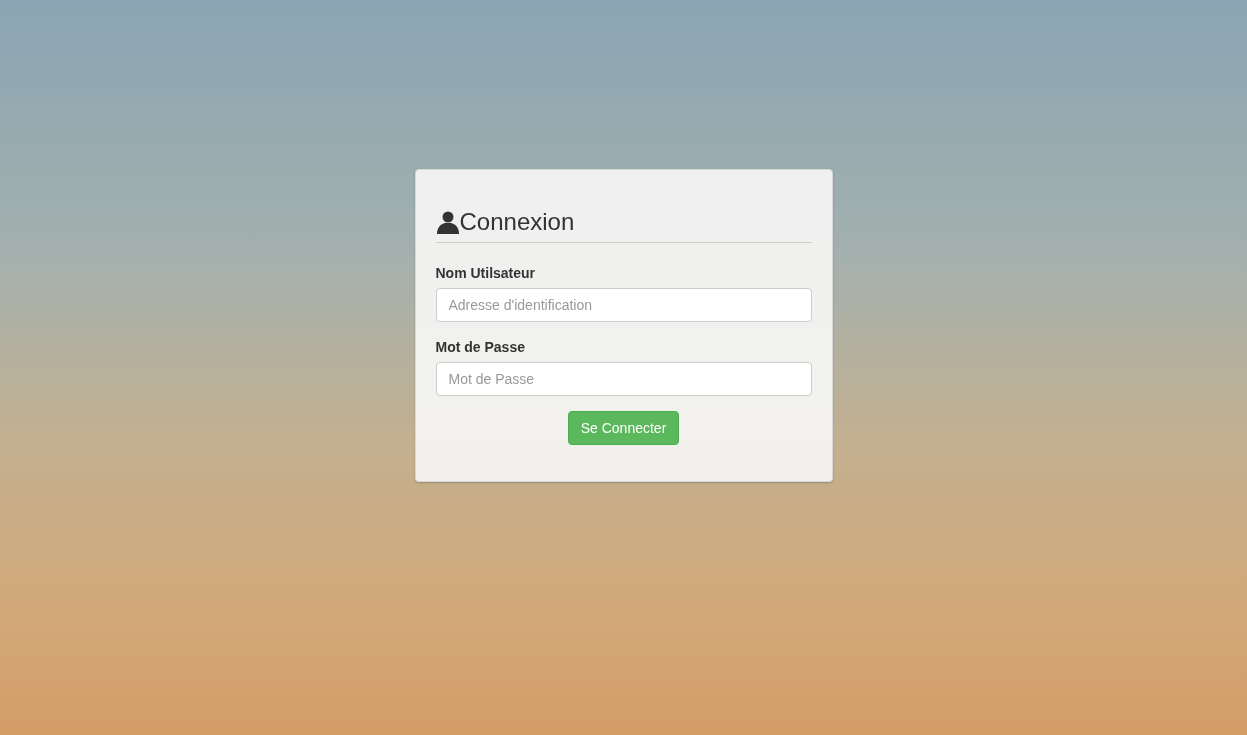 Image resolution: width=1247 pixels, height=735 pixels. Describe the element at coordinates (623, 428) in the screenshot. I see `login-button: Se Connecter` at that location.